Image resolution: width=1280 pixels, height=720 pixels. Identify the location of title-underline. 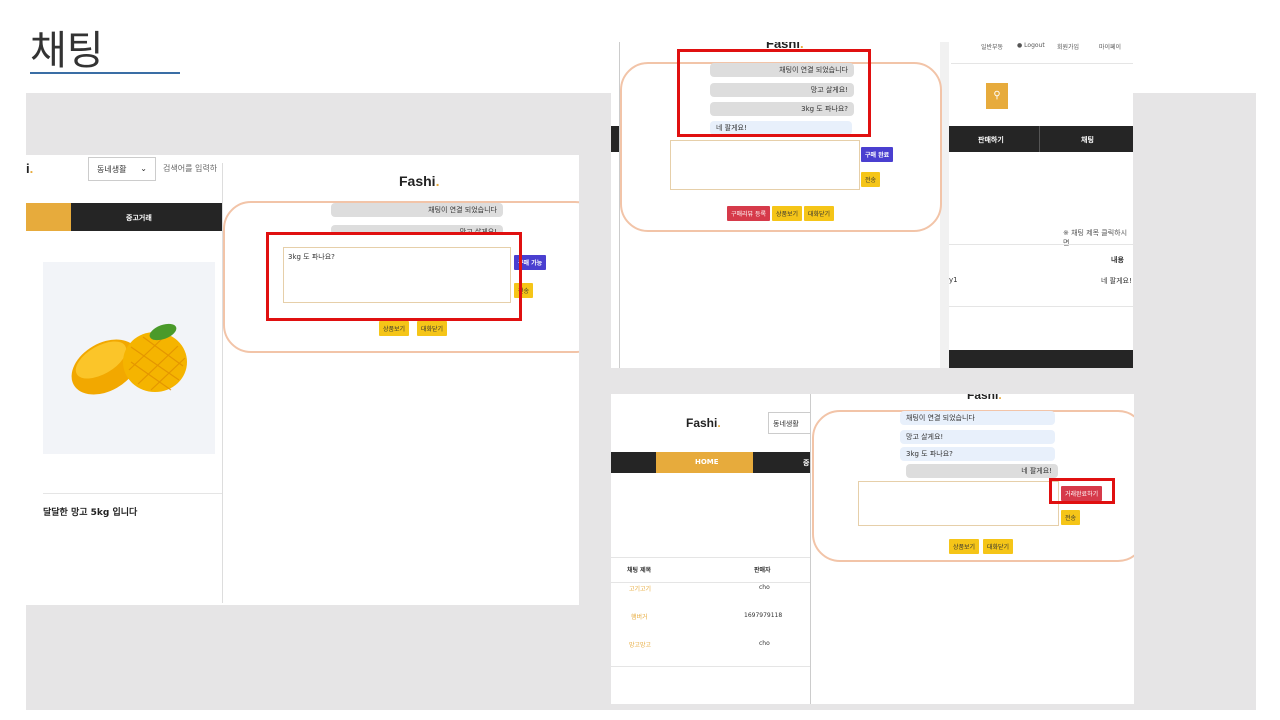
(105, 73).